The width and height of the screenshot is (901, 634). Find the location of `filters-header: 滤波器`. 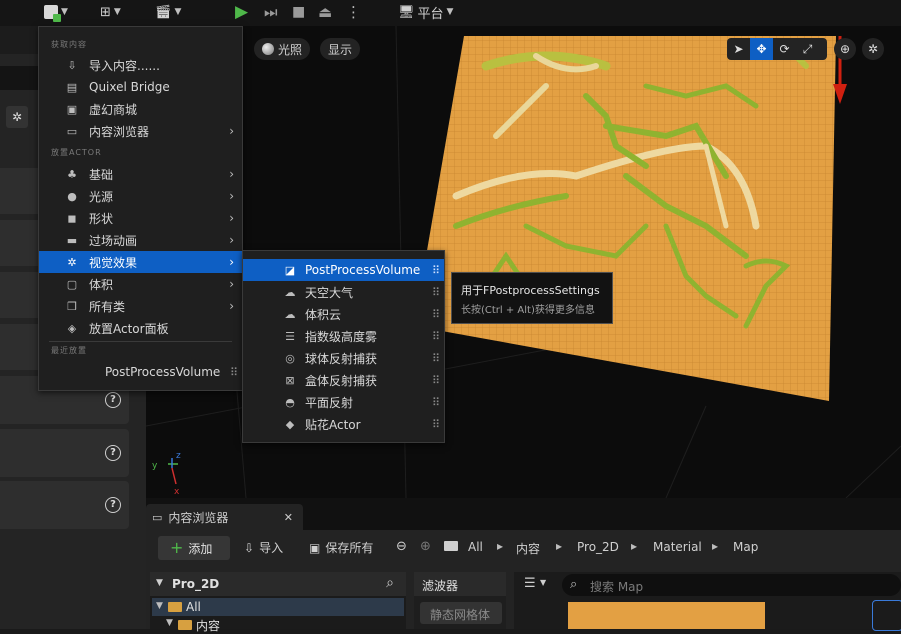

filters-header: 滤波器 is located at coordinates (460, 584).